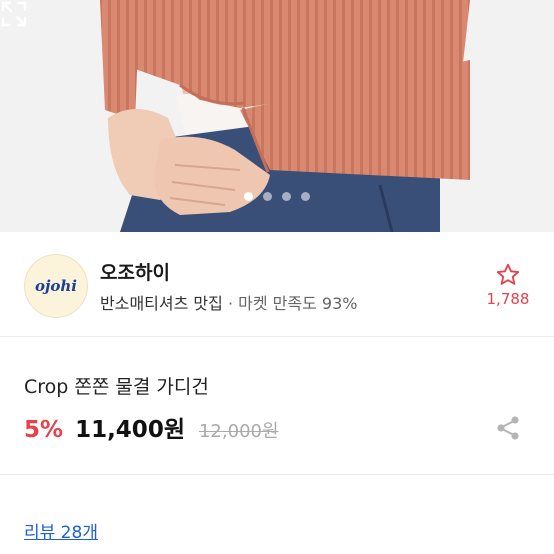 This screenshot has height=554, width=554. I want to click on price-row: 5% 11,400원 12,000원, so click(151, 427).